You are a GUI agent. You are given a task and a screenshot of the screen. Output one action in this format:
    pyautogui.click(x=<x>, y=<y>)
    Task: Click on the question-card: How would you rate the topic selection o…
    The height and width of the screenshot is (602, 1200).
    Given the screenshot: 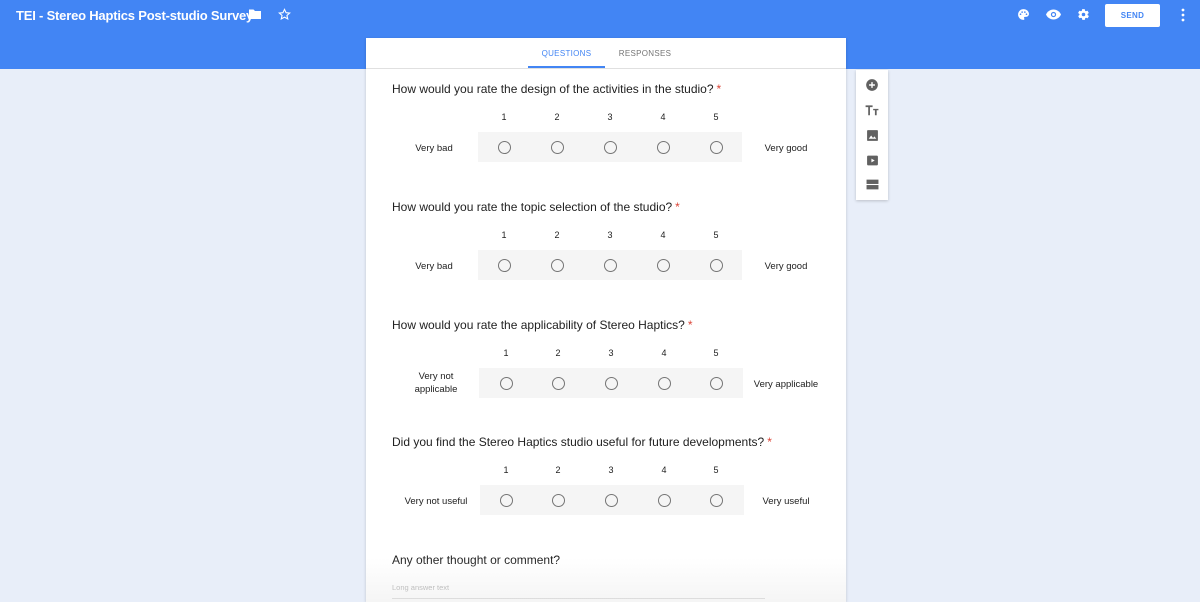 What is the action you would take?
    pyautogui.click(x=606, y=259)
    